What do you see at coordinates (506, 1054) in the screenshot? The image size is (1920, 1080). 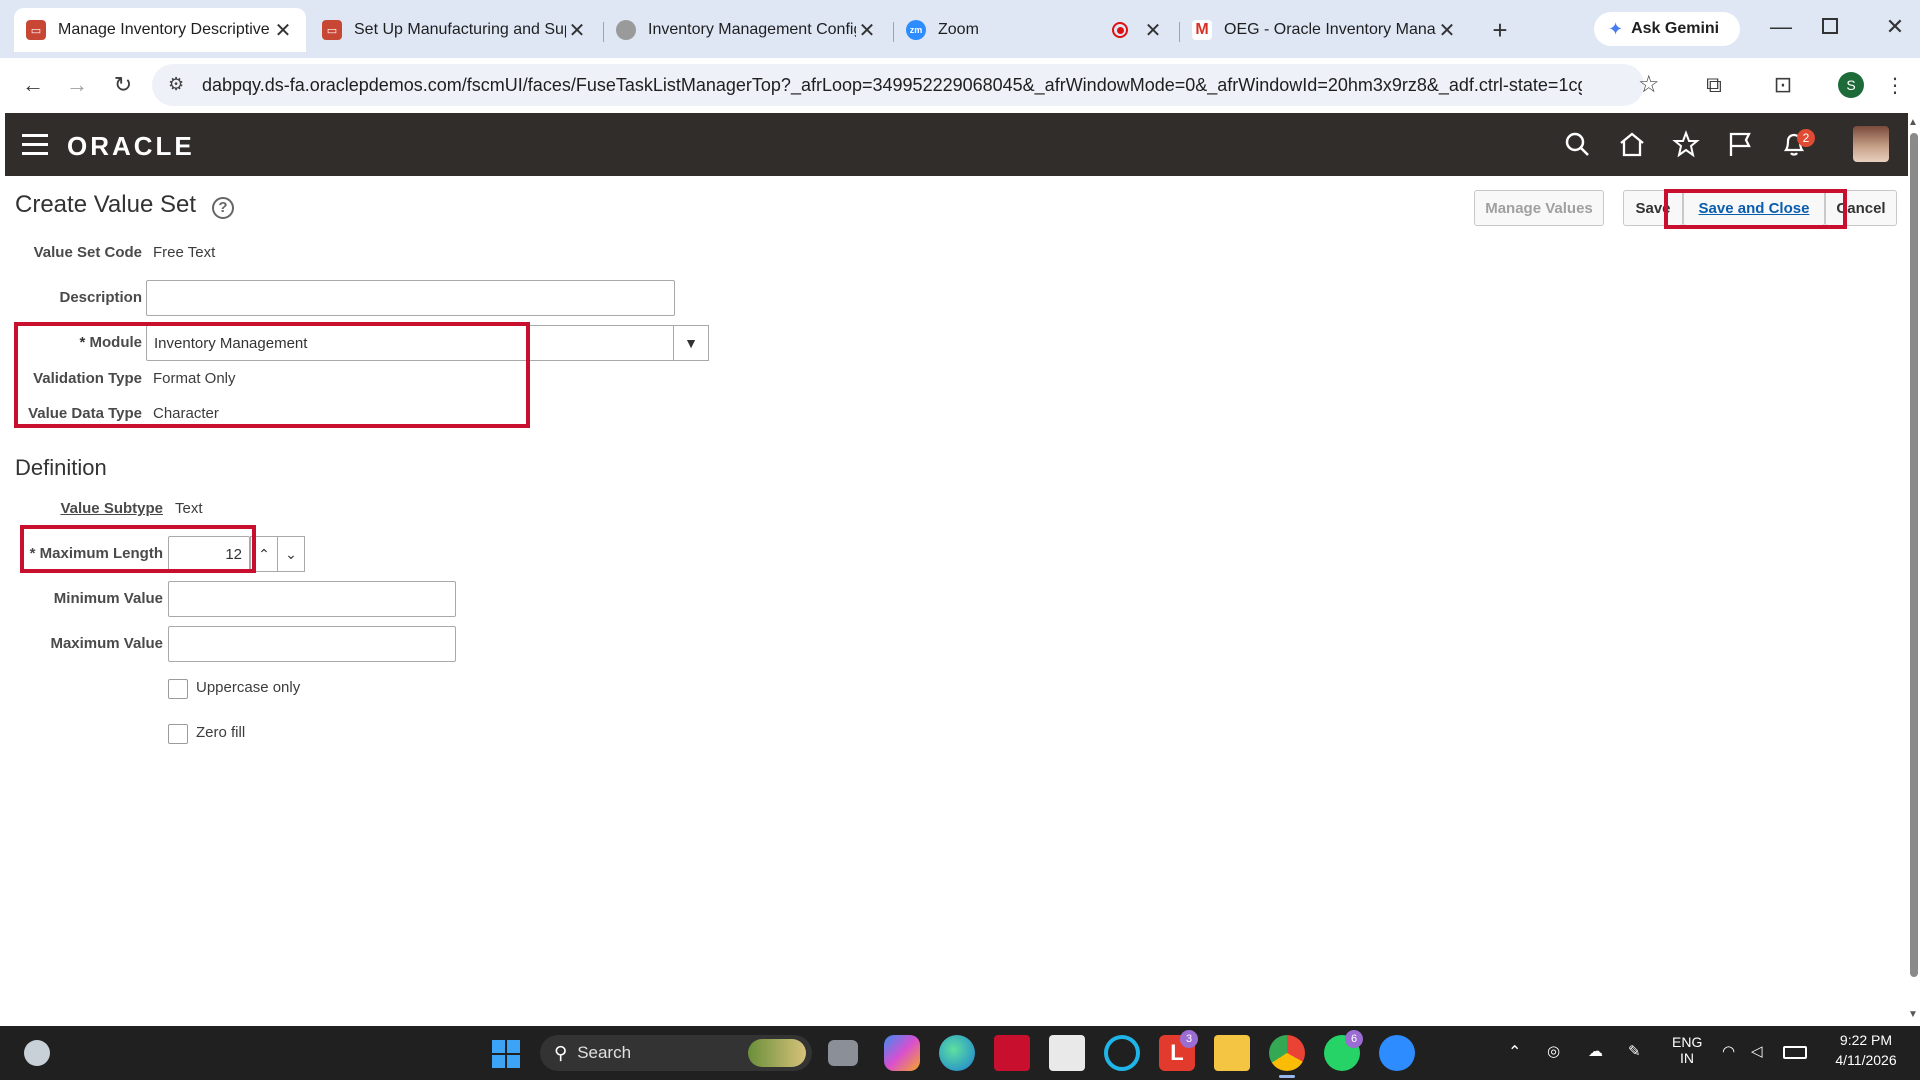 I see `windows-start-icon` at bounding box center [506, 1054].